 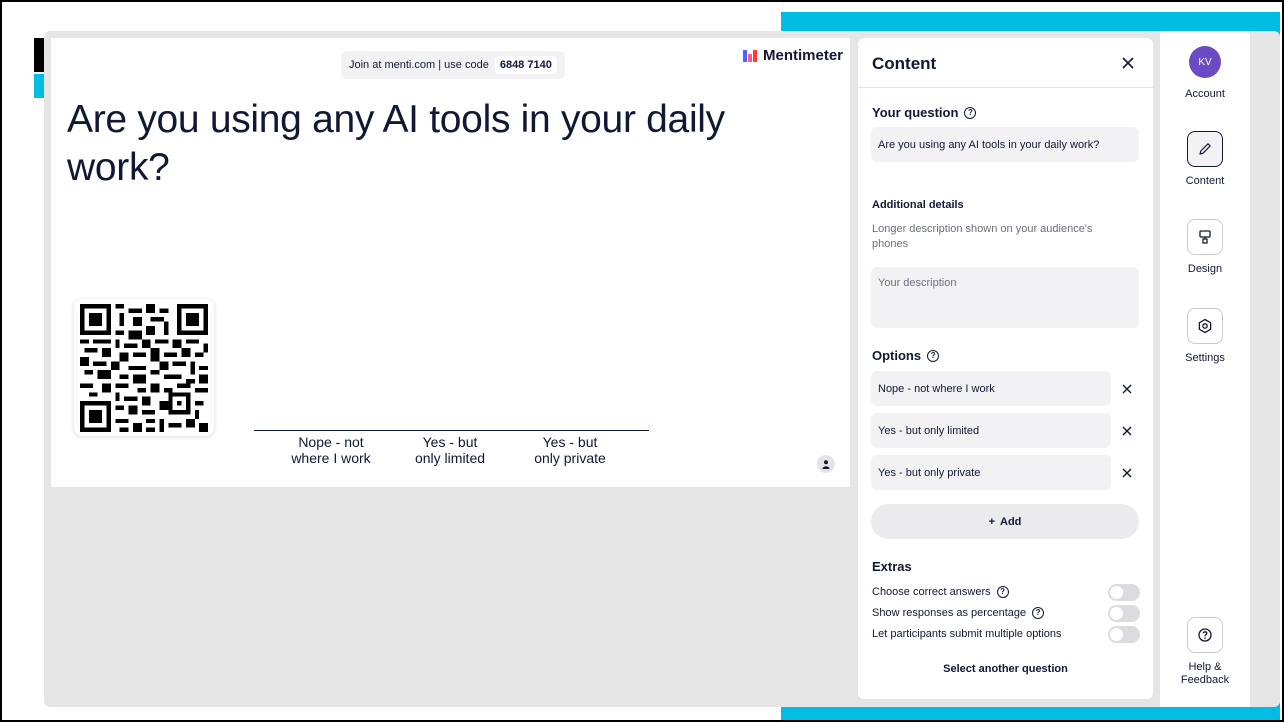 I want to click on mentimeter-logo: Mentimeter, so click(x=793, y=55).